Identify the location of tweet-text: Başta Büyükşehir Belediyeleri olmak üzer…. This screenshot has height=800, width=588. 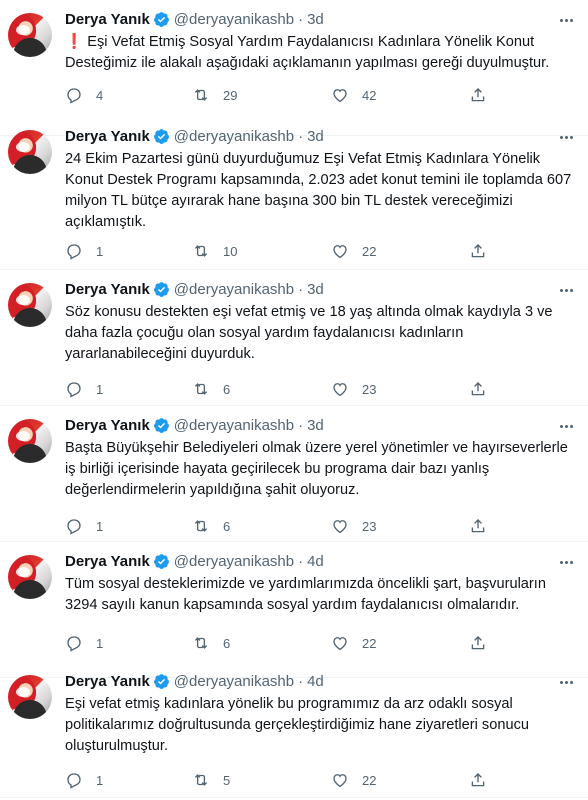
(316, 469).